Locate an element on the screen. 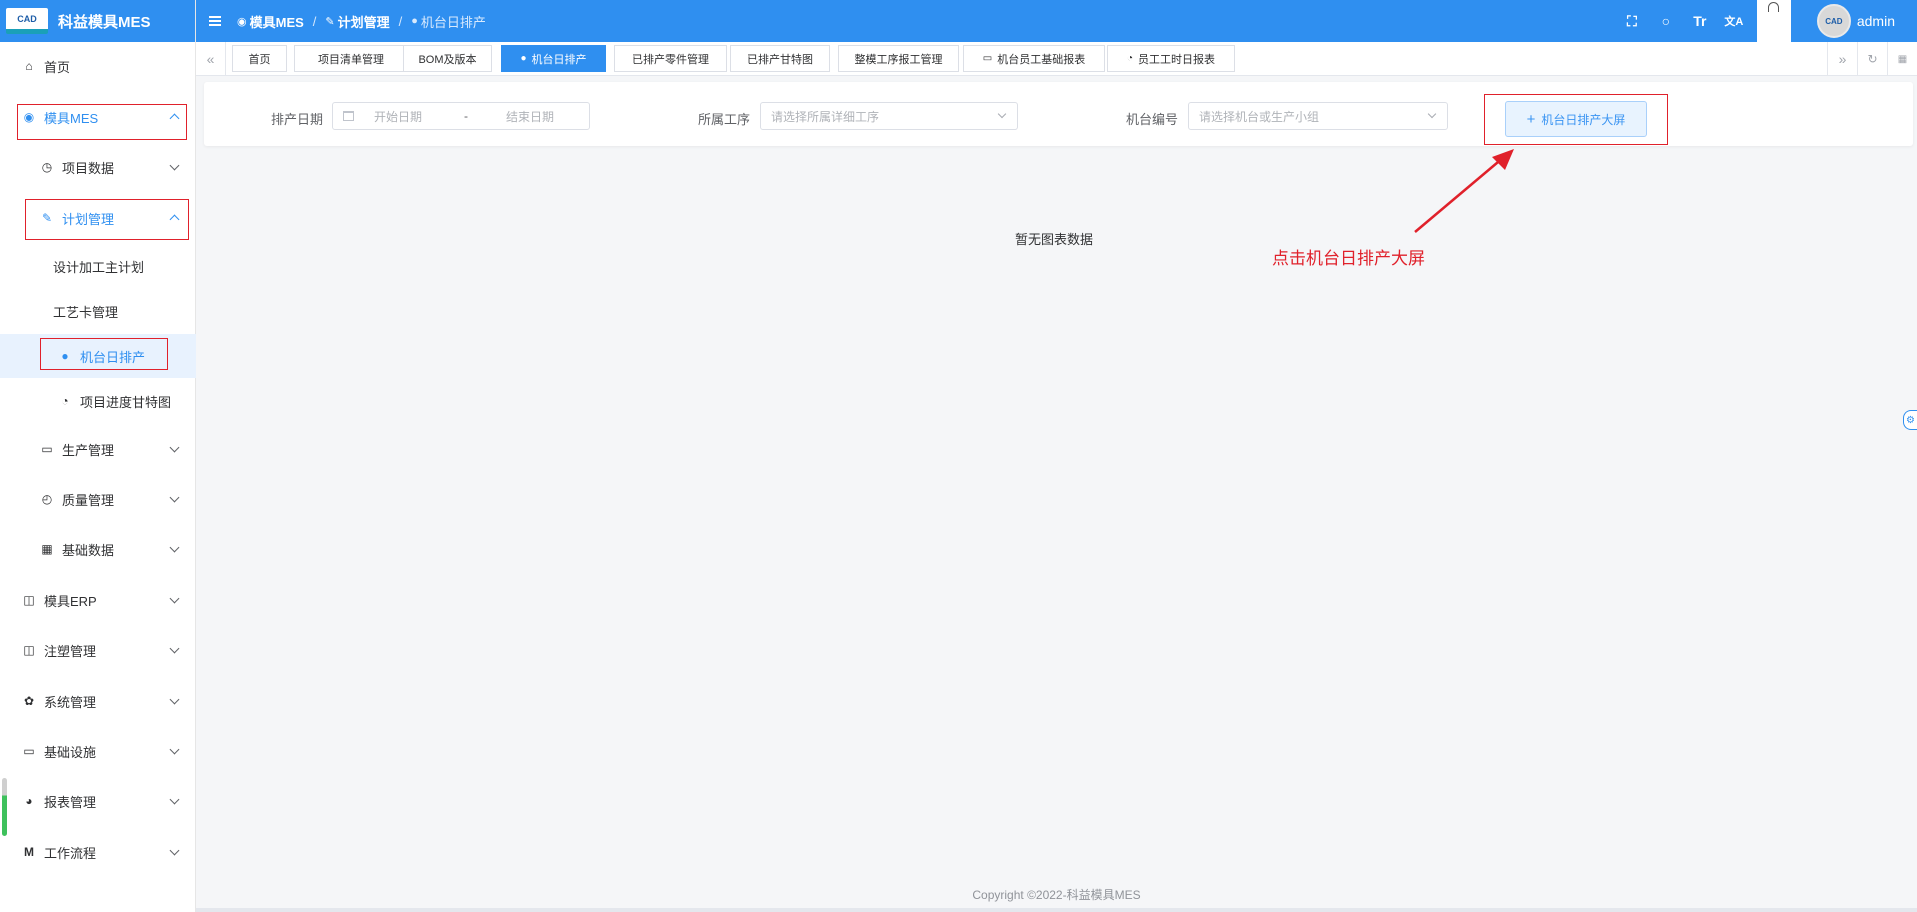 The height and width of the screenshot is (912, 1917). tab-employee-hours-report: ◔ 员工工时日报表 is located at coordinates (1171, 58).